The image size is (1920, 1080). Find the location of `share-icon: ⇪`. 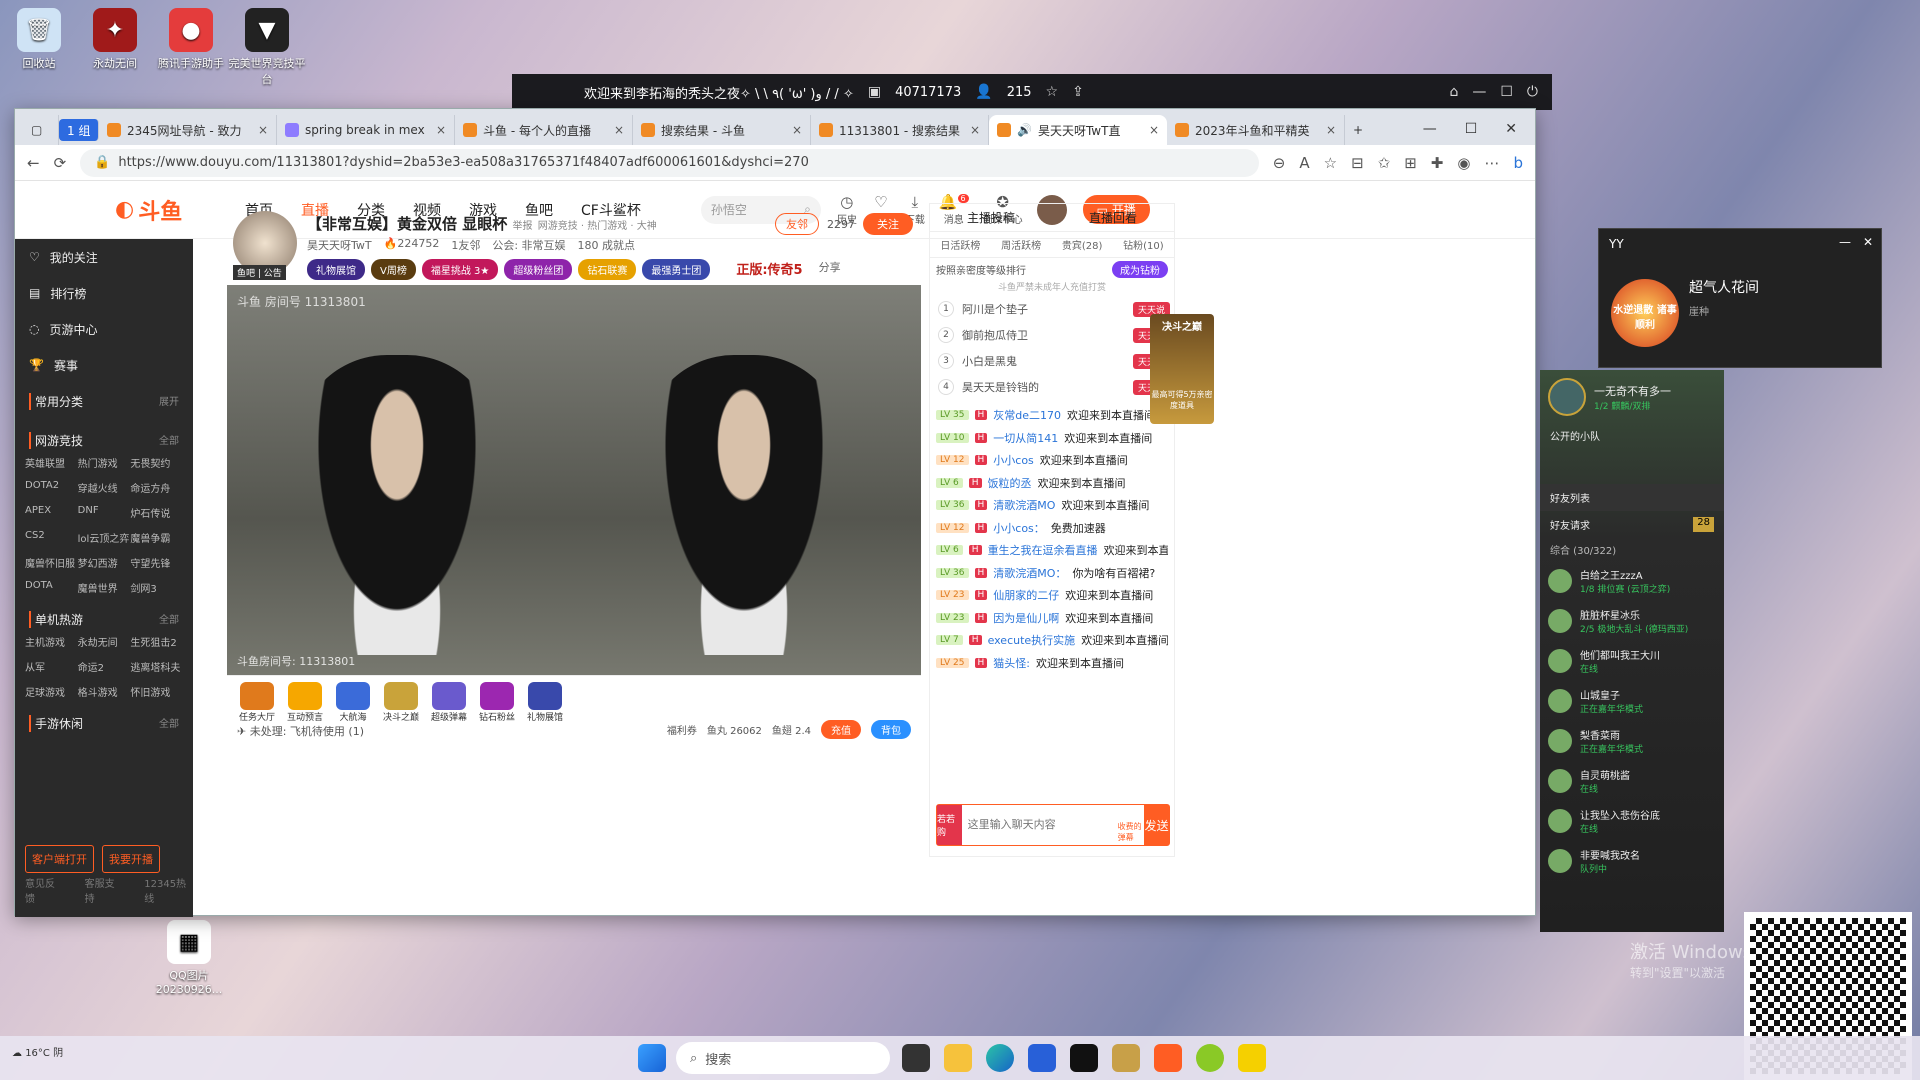

share-icon: ⇪ is located at coordinates (1078, 92).